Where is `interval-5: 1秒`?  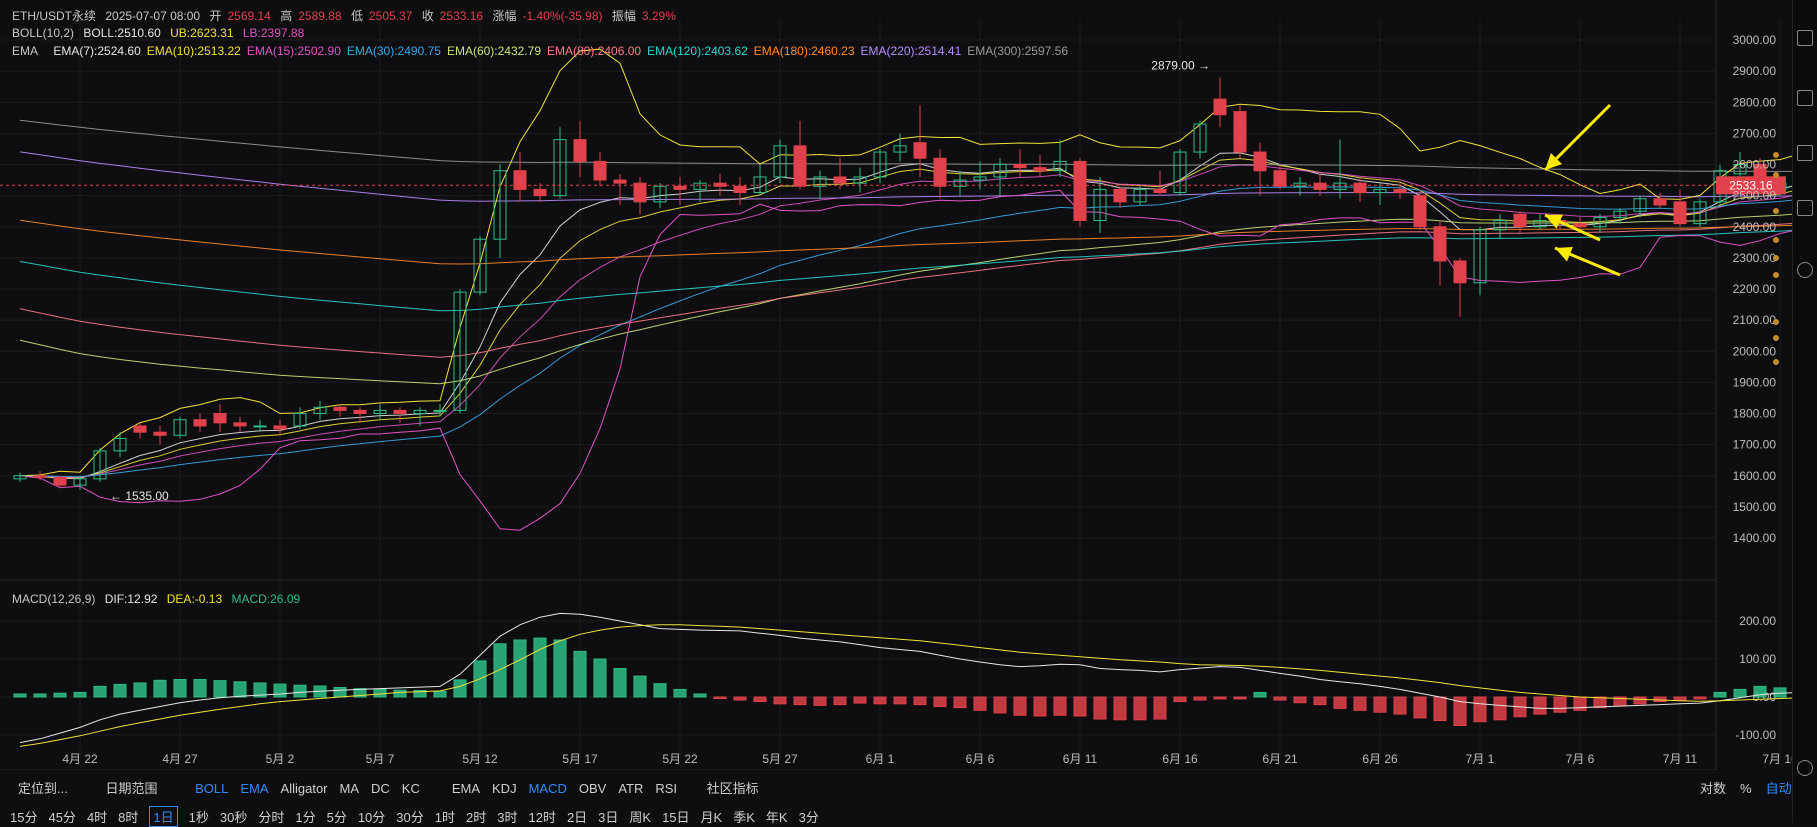 interval-5: 1秒 is located at coordinates (199, 816).